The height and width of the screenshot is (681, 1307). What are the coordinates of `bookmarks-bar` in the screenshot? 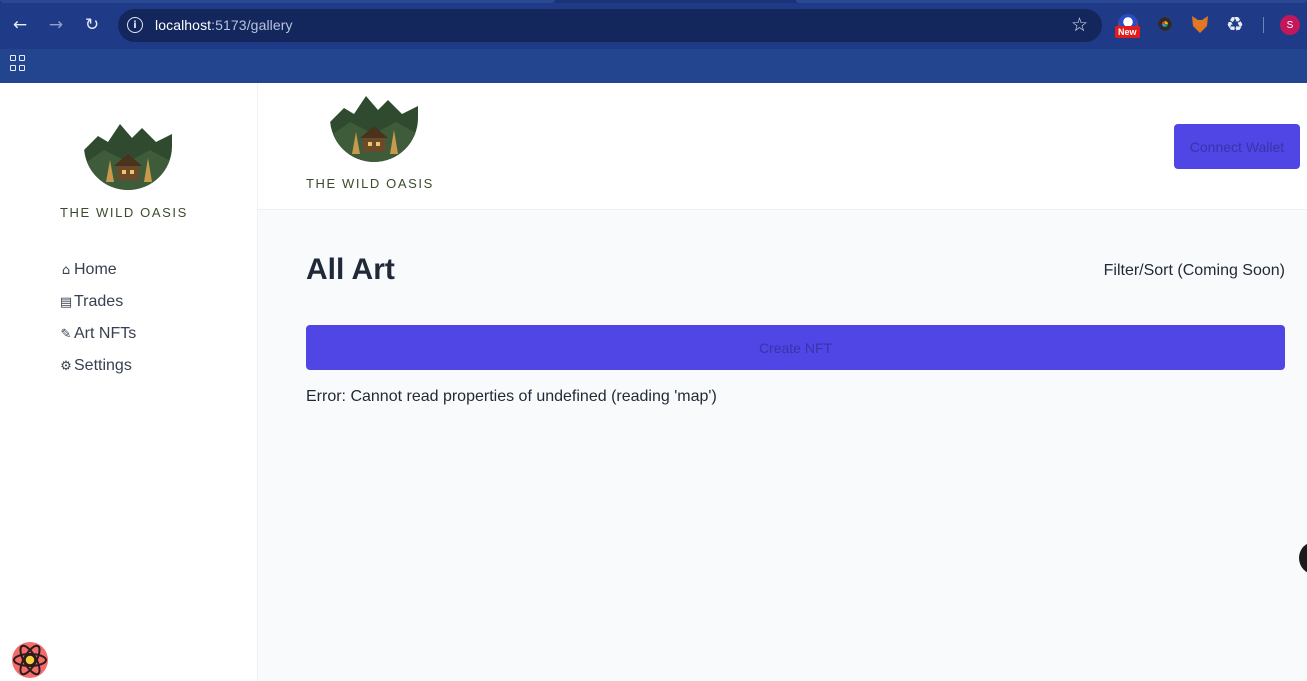 It's located at (653, 66).